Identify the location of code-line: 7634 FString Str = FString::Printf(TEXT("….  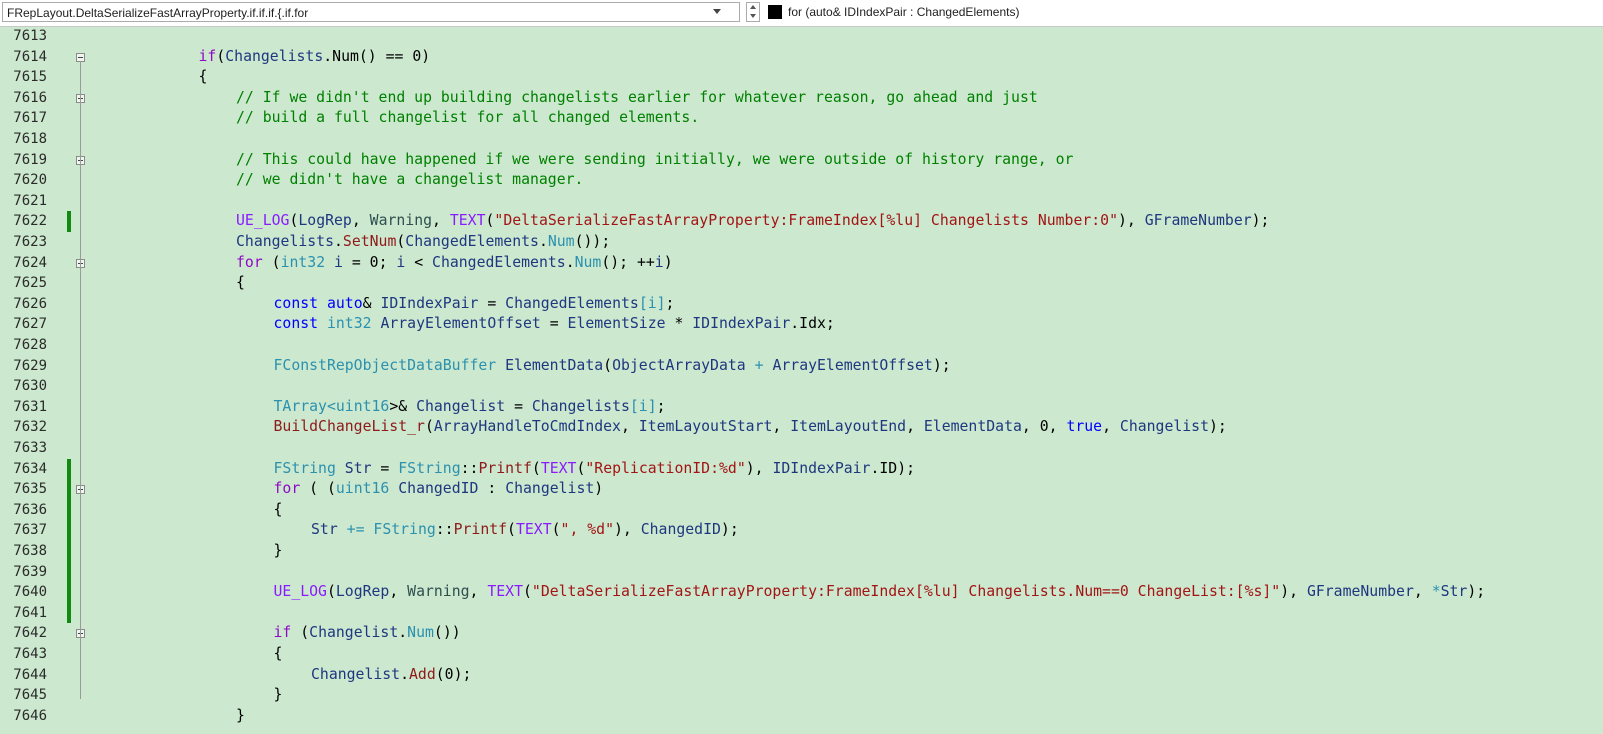
(801, 469).